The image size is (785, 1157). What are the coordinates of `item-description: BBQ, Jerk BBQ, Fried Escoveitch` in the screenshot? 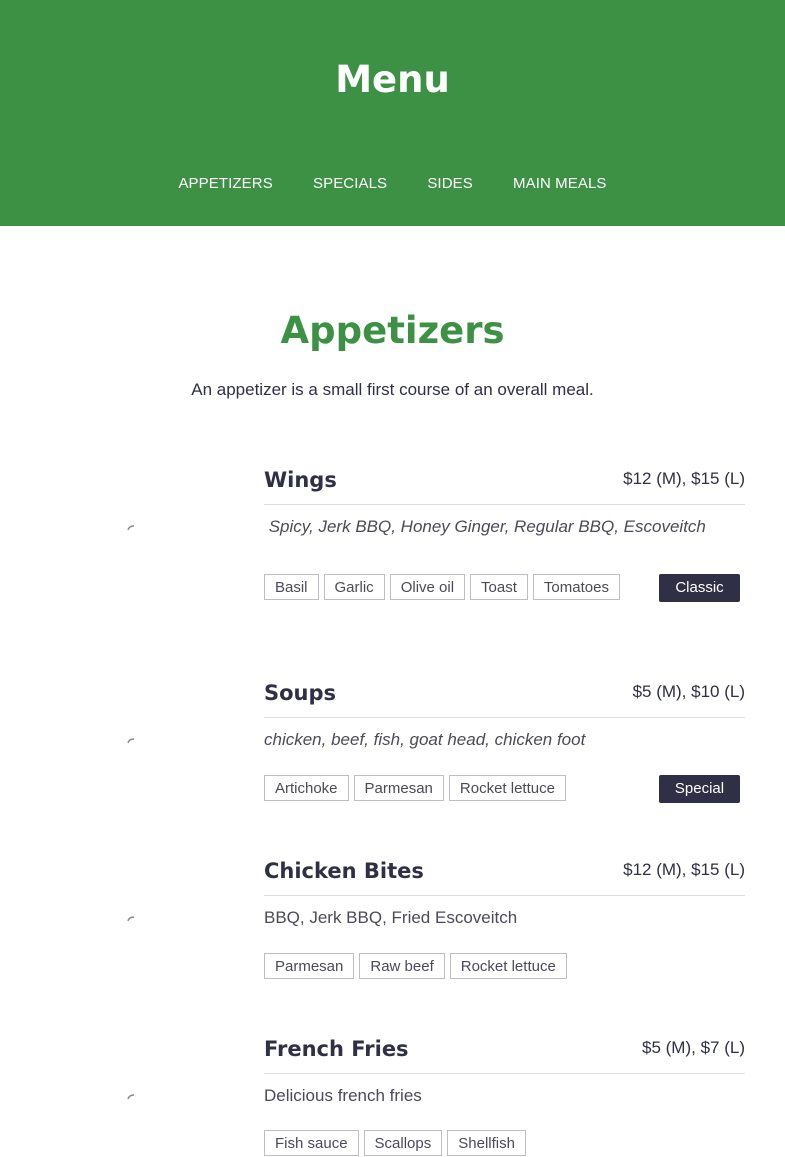 It's located at (391, 917).